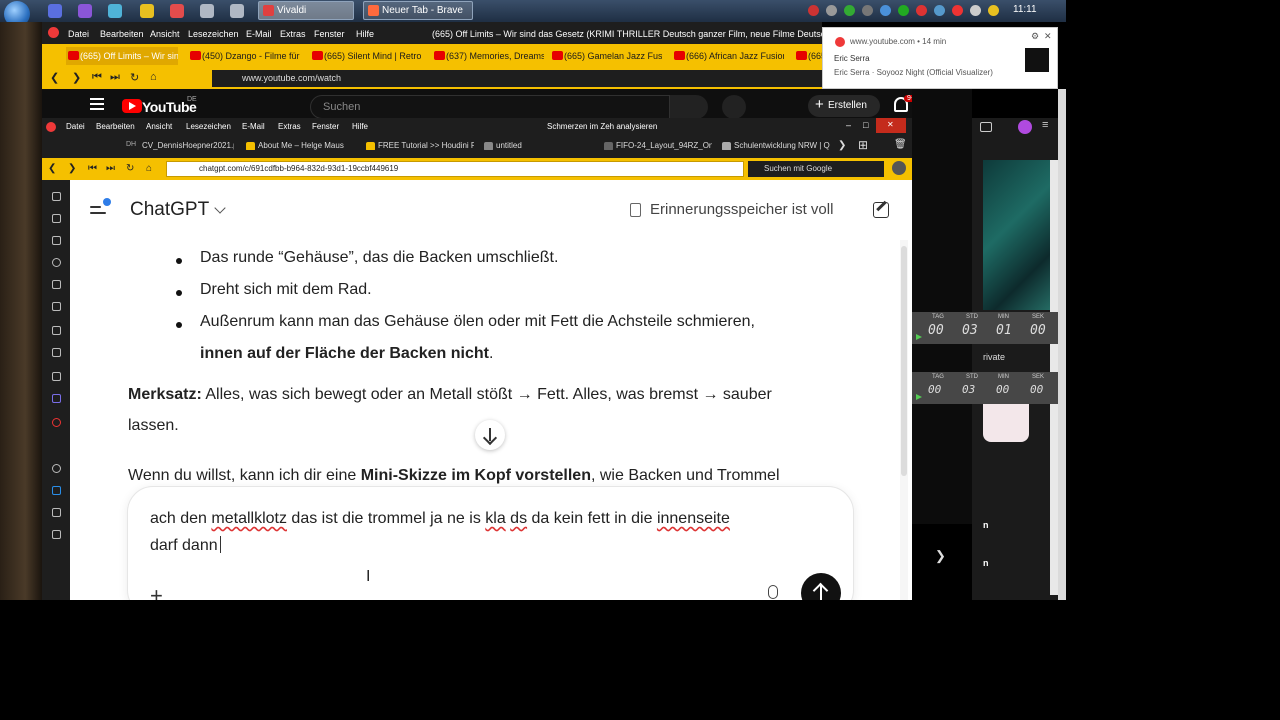 This screenshot has width=1280, height=720. What do you see at coordinates (97, 77) in the screenshot?
I see `rewind-icon: ⏮` at bounding box center [97, 77].